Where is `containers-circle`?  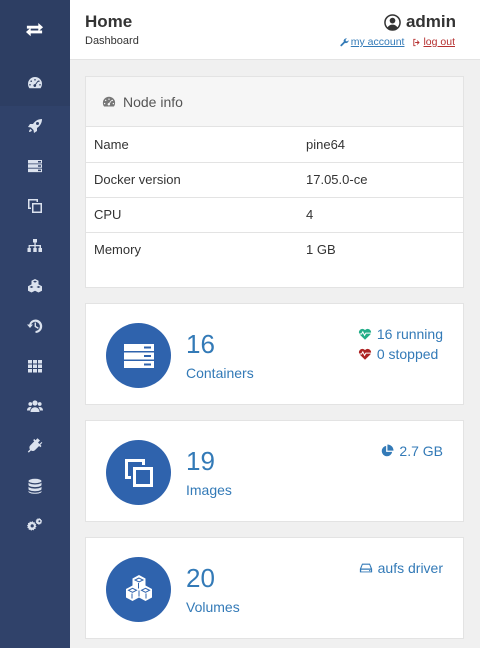 containers-circle is located at coordinates (138, 355).